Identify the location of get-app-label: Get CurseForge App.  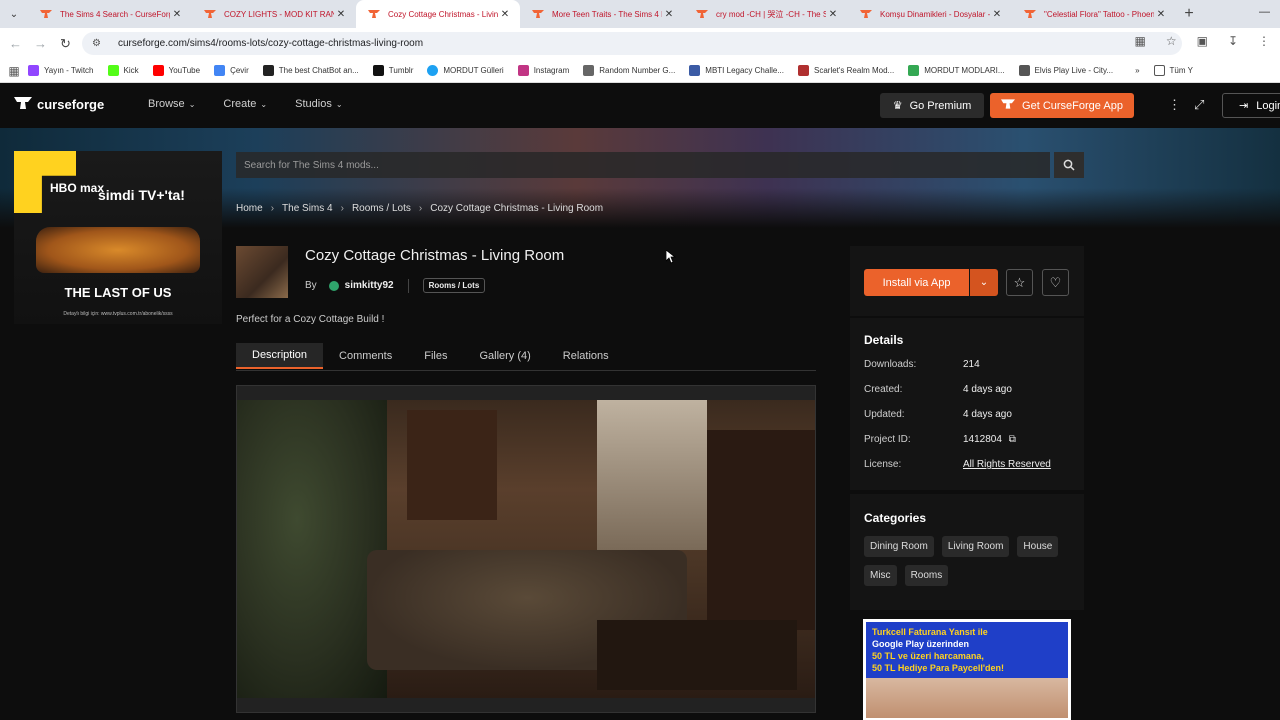
(1072, 105).